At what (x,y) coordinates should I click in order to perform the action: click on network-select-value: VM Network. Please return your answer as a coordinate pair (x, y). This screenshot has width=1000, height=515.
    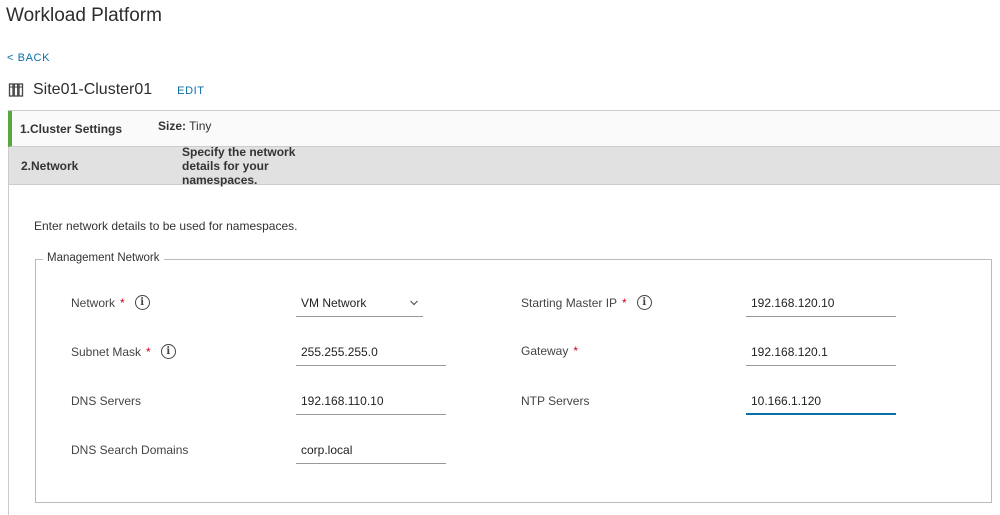
    Looking at the image, I should click on (334, 303).